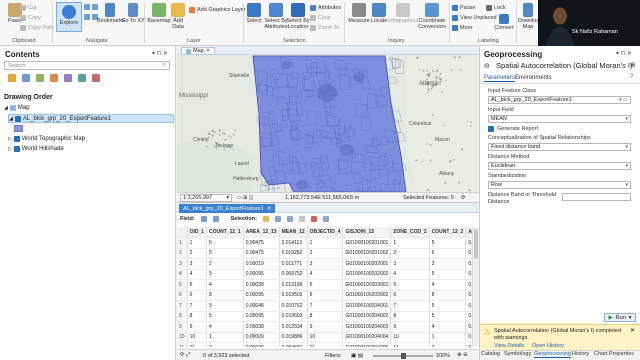 The height and width of the screenshot is (360, 640). Describe the element at coordinates (367, 344) in the screenshot. I see `table-cell: G01000100204005` at that location.